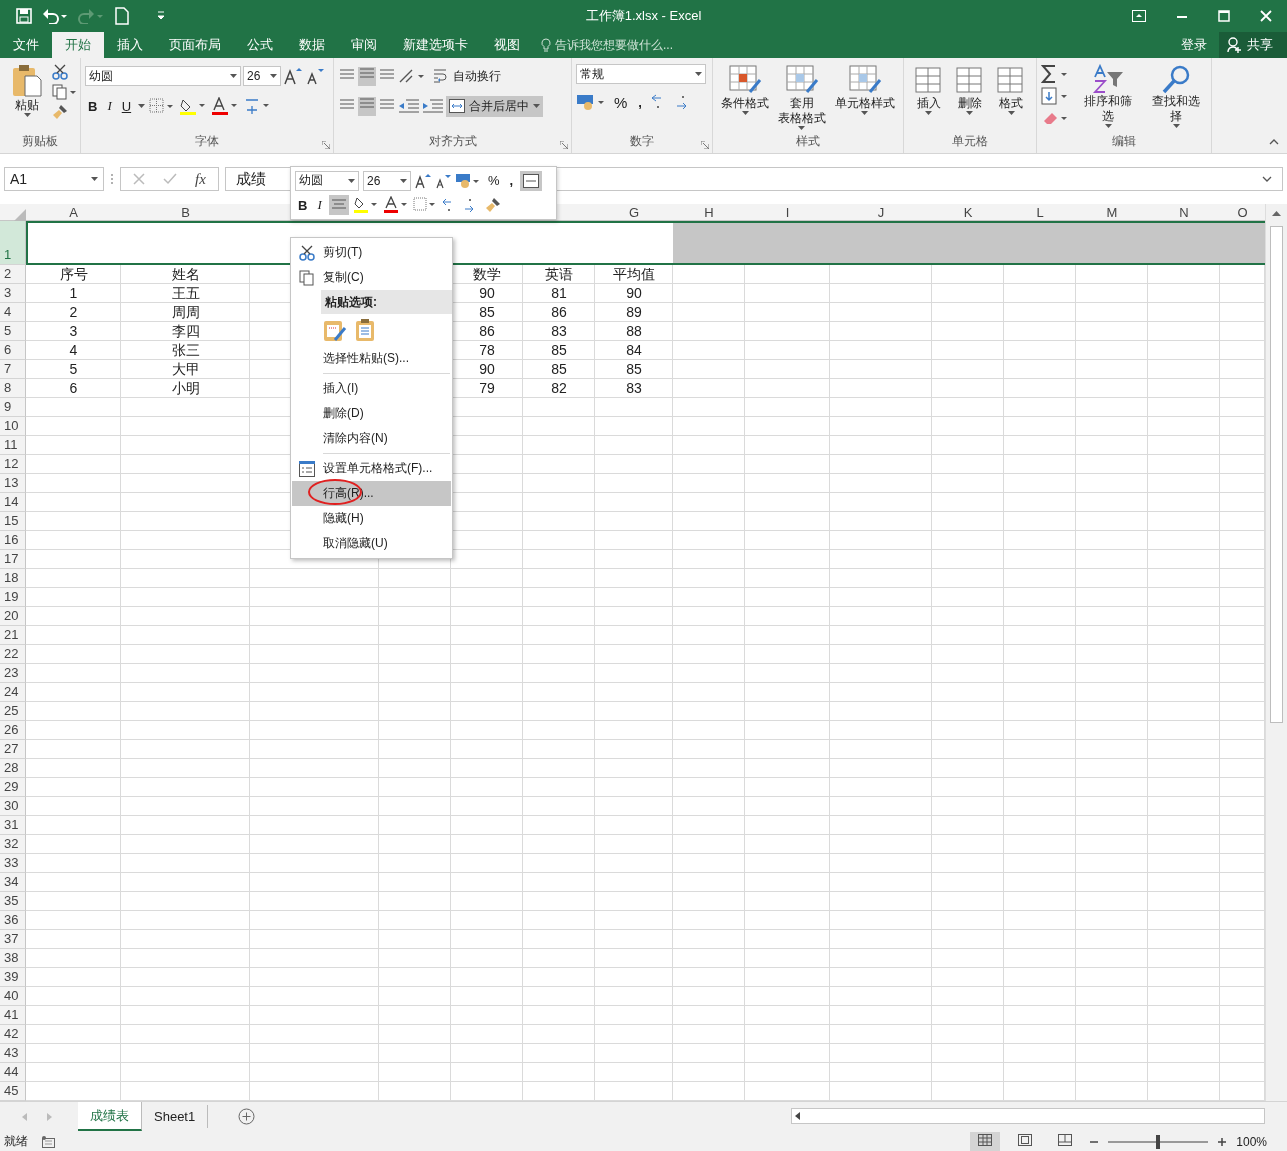 This screenshot has width=1287, height=1151. What do you see at coordinates (591, 102) in the screenshot?
I see `currency-icon` at bounding box center [591, 102].